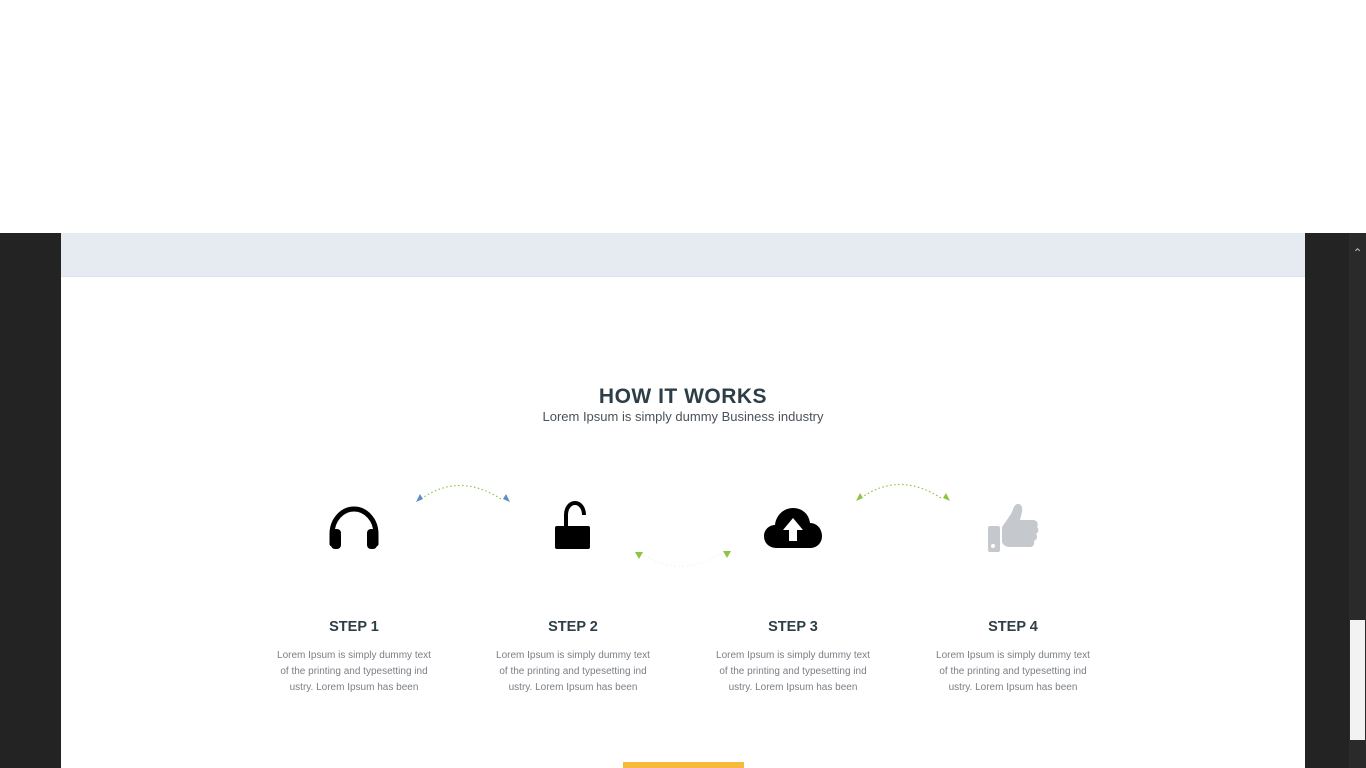 This screenshot has height=768, width=1366. I want to click on cta-button, so click(683, 765).